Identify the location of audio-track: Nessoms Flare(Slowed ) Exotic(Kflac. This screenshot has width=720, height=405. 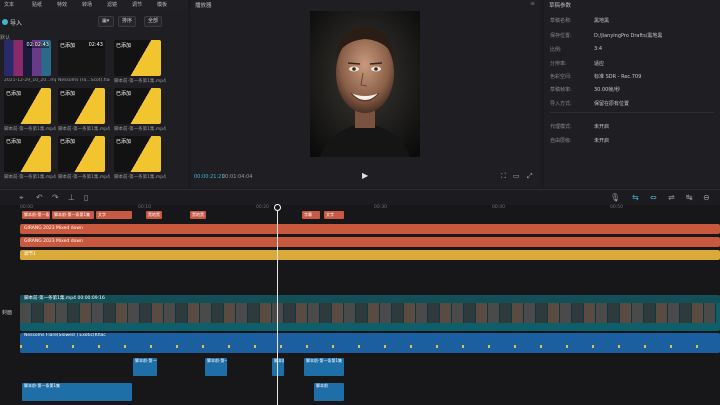
(370, 343).